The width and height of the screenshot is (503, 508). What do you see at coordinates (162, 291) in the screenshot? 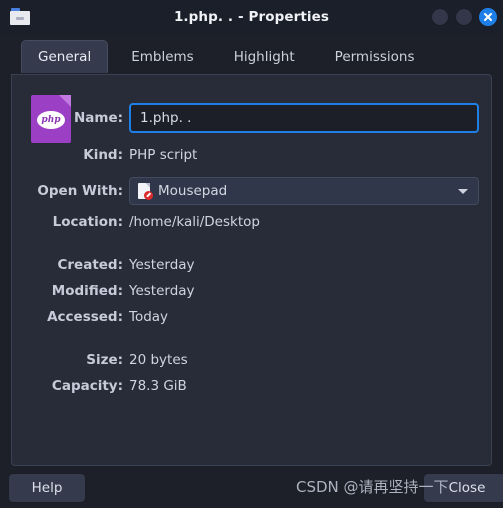
I see `modified-value: Yesterday` at bounding box center [162, 291].